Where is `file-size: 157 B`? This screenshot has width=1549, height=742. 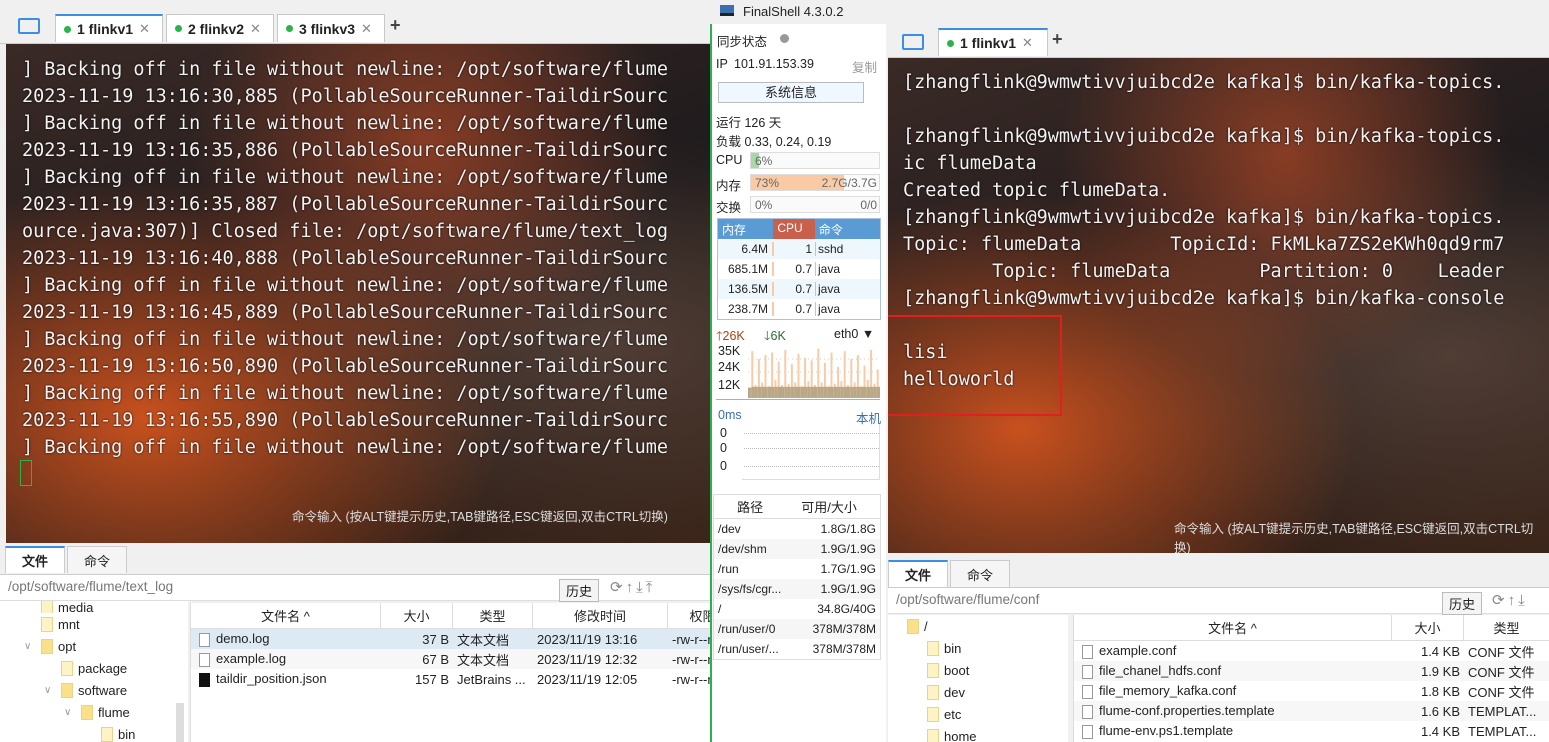
file-size: 157 B is located at coordinates (417, 679).